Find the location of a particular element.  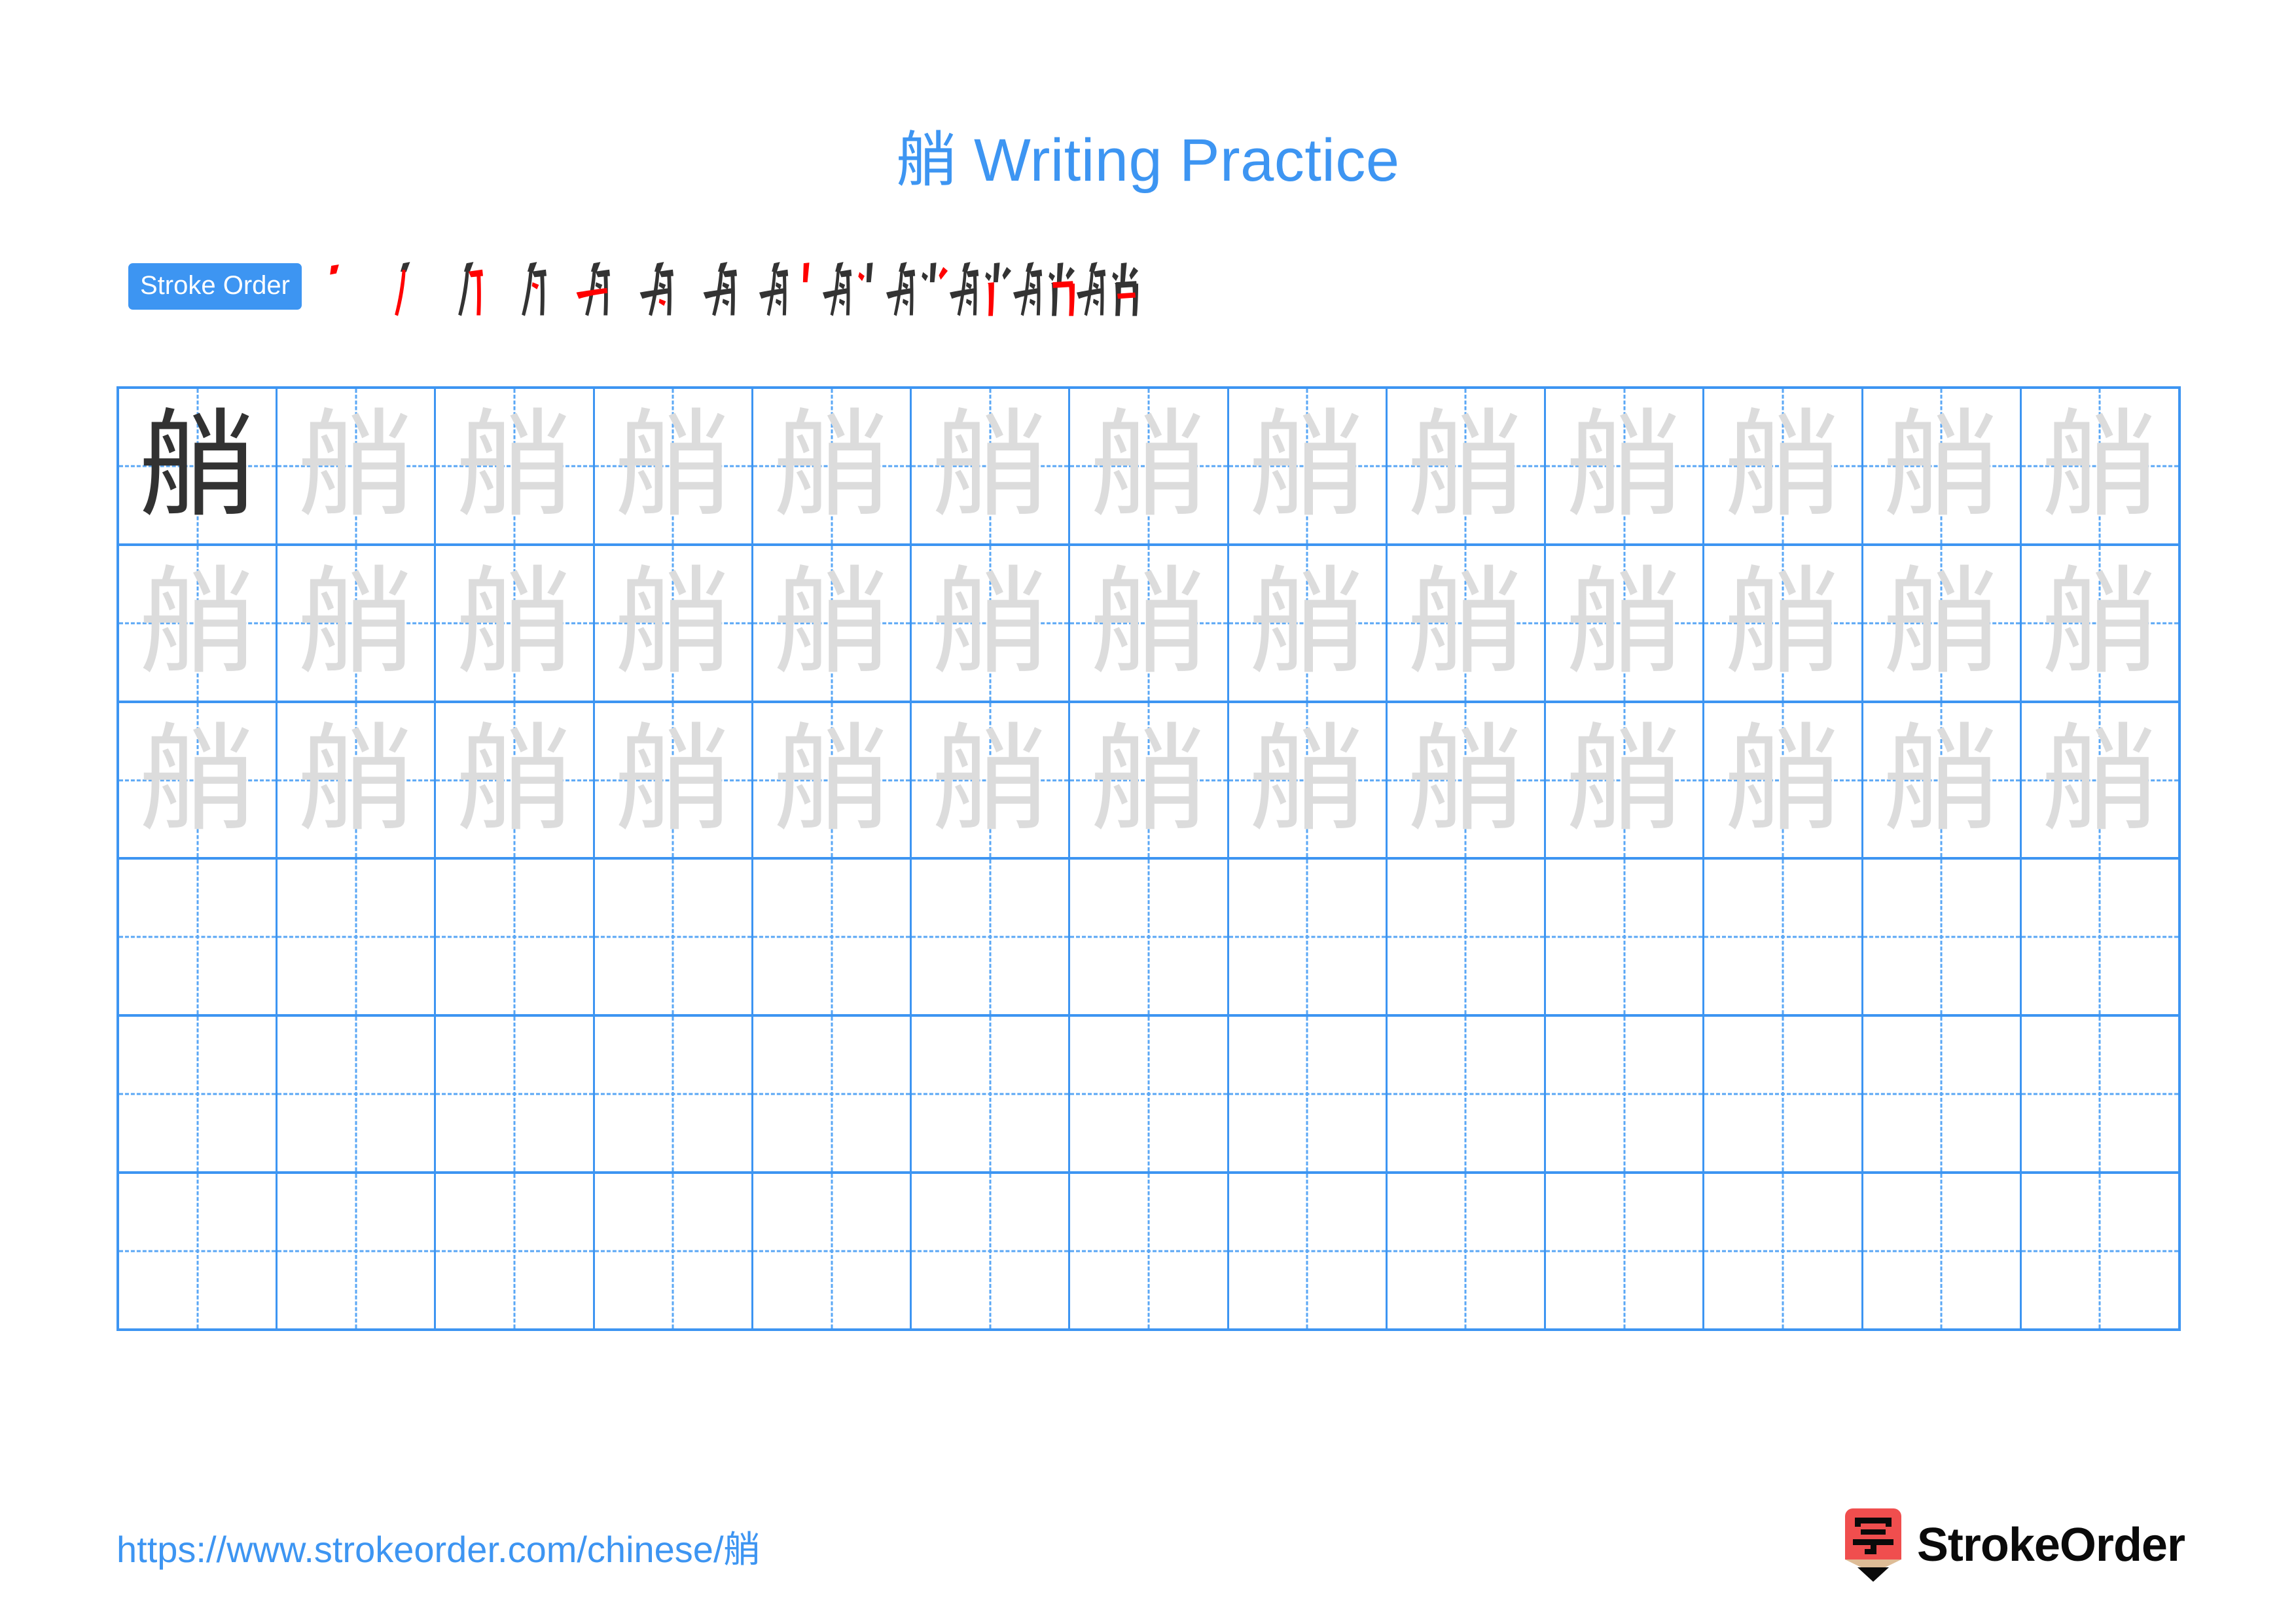

stroke-order-section: Stroke Order is located at coordinates (633, 286).